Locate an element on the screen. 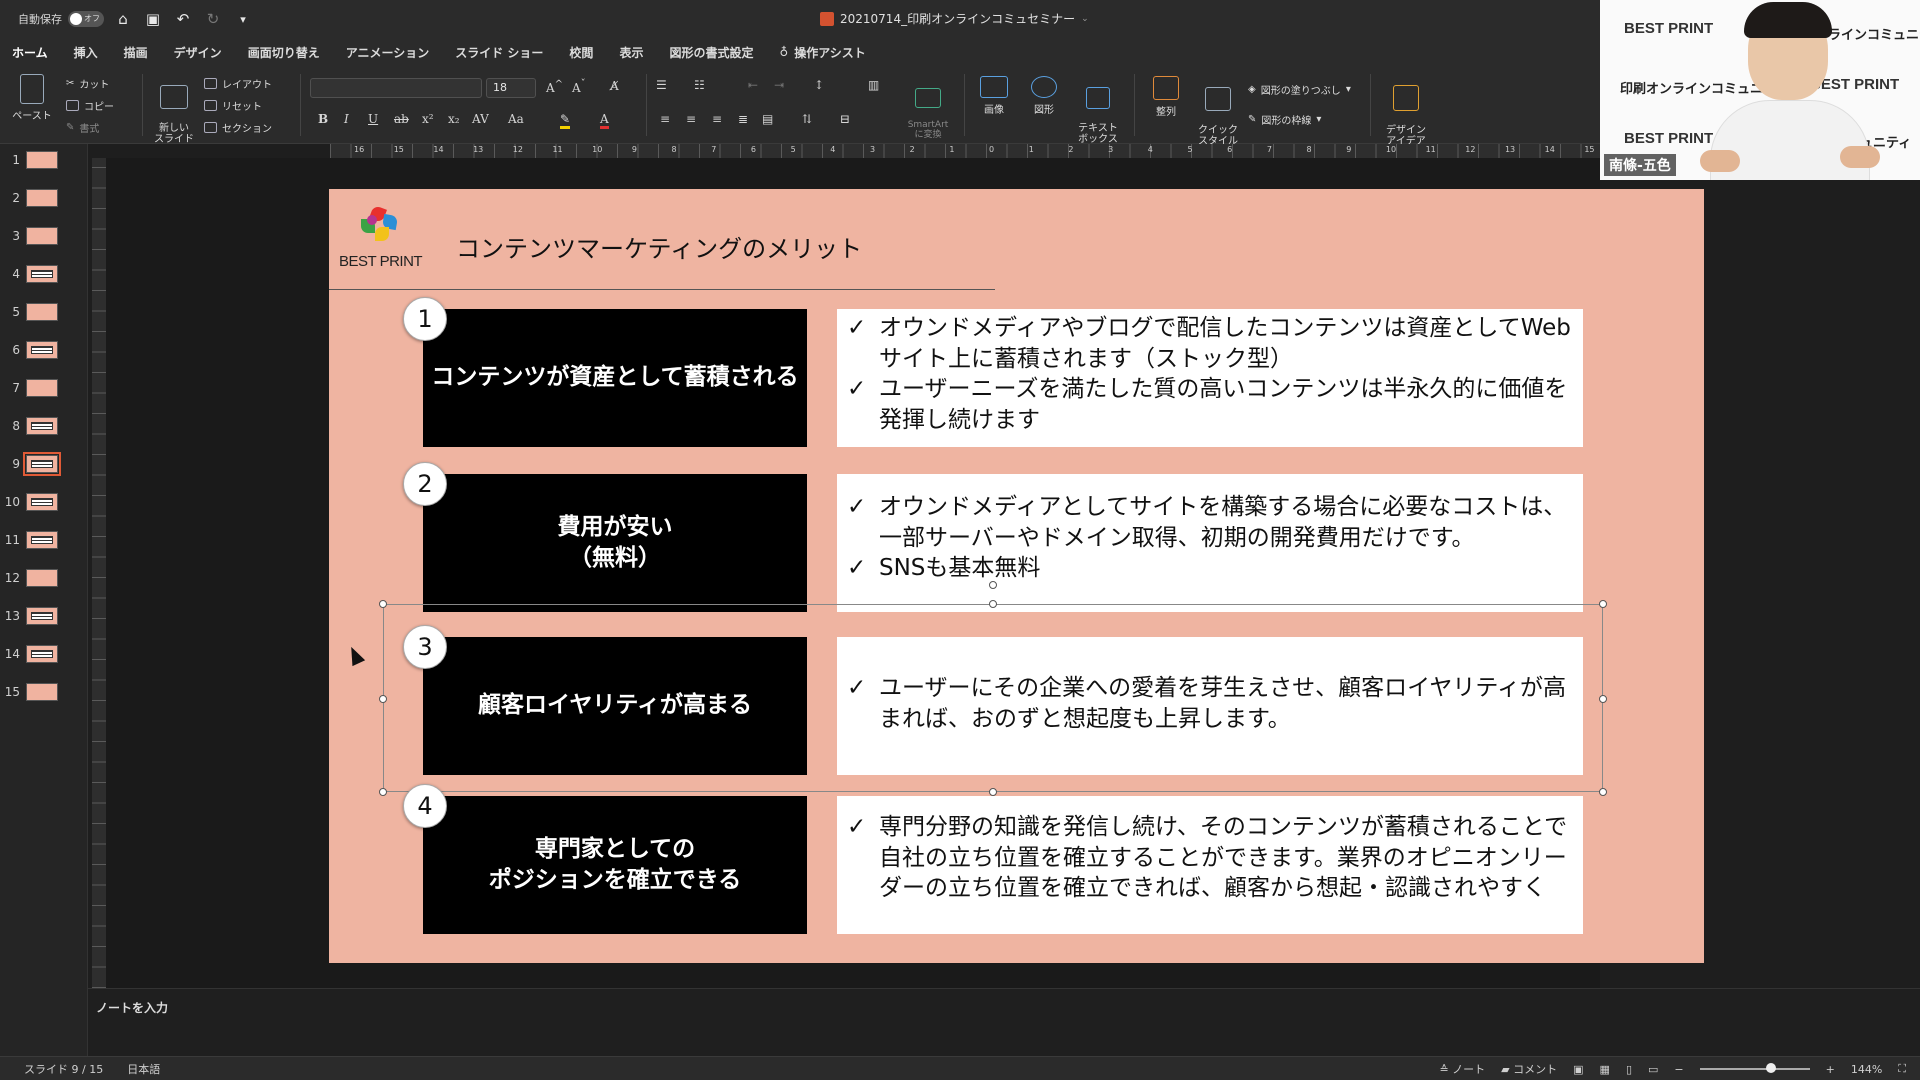 The image size is (1920, 1080). benefit-heading: コンテンツが資産として蓄積される is located at coordinates (615, 378).